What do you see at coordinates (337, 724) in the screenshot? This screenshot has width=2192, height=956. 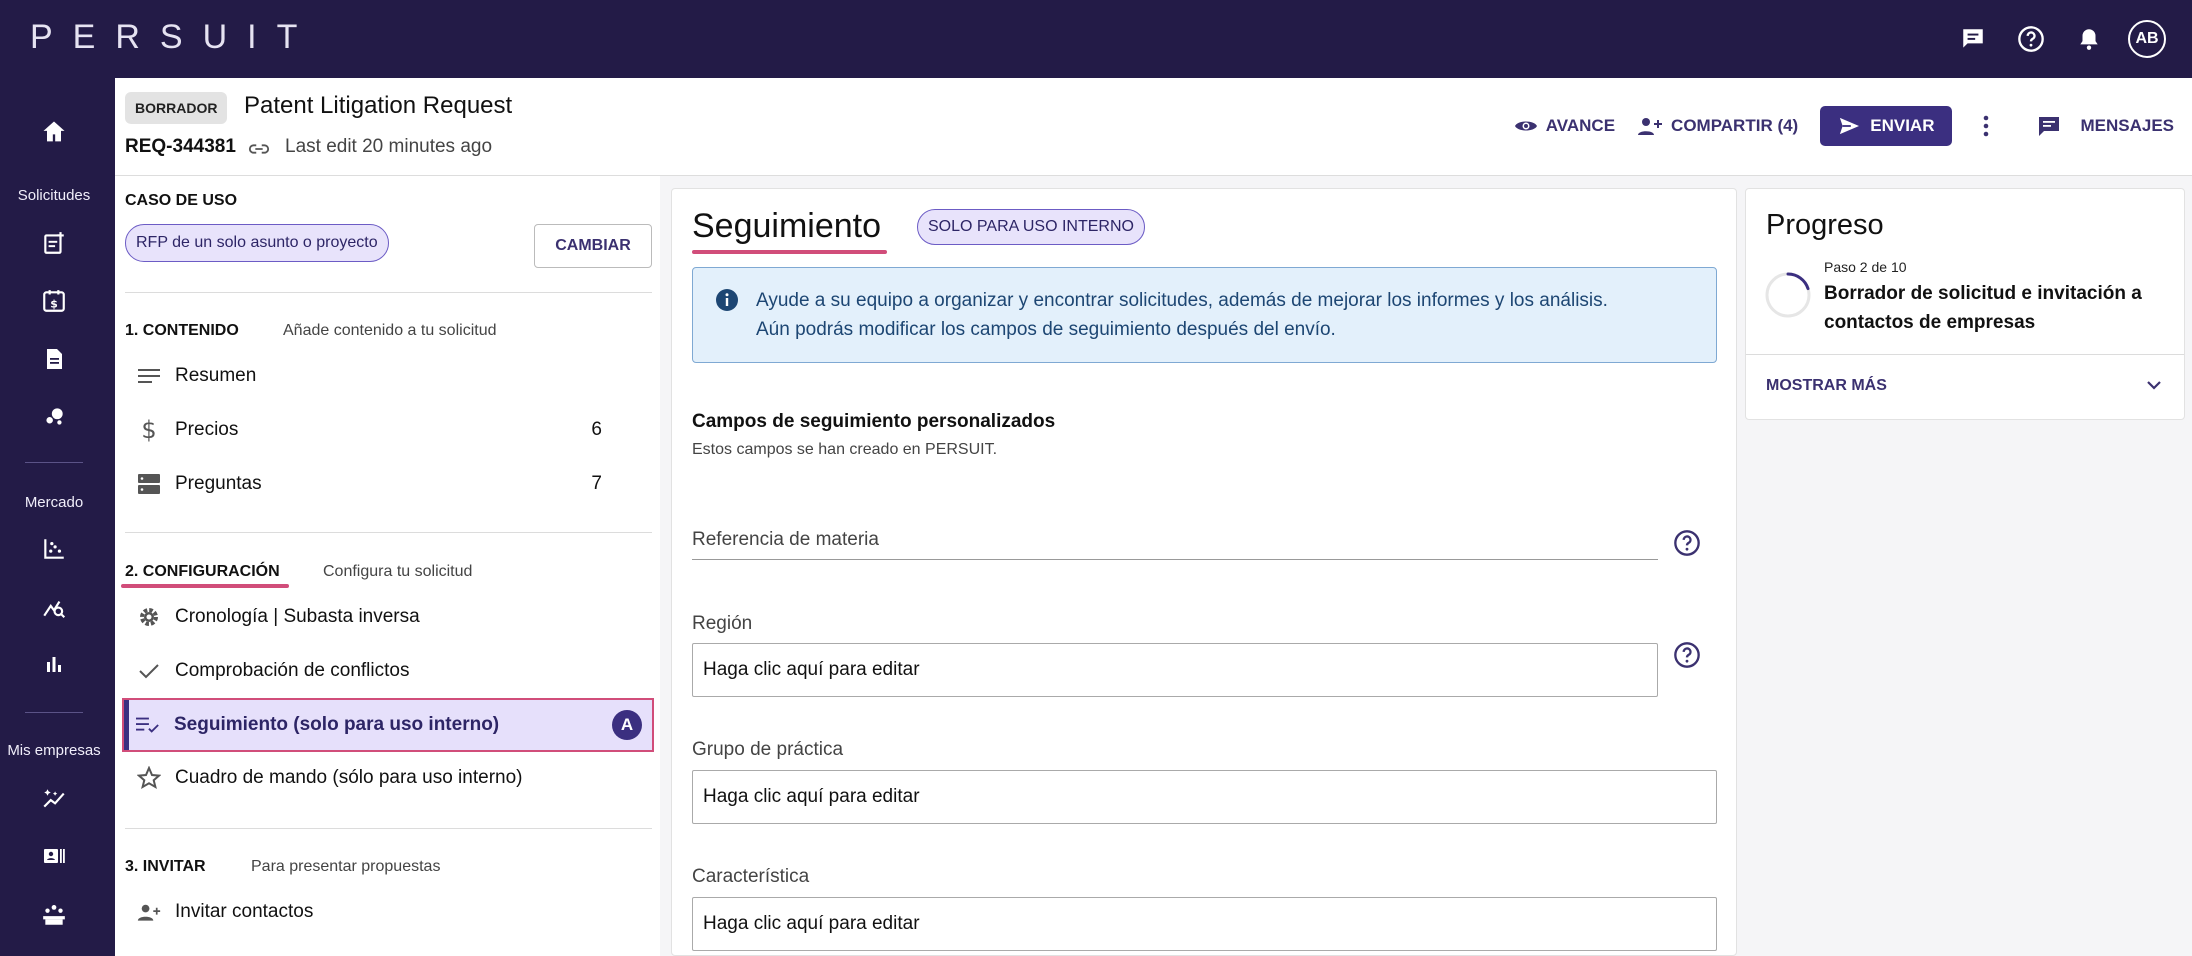 I see `nav-label: Seguimiento (solo para uso interno)` at bounding box center [337, 724].